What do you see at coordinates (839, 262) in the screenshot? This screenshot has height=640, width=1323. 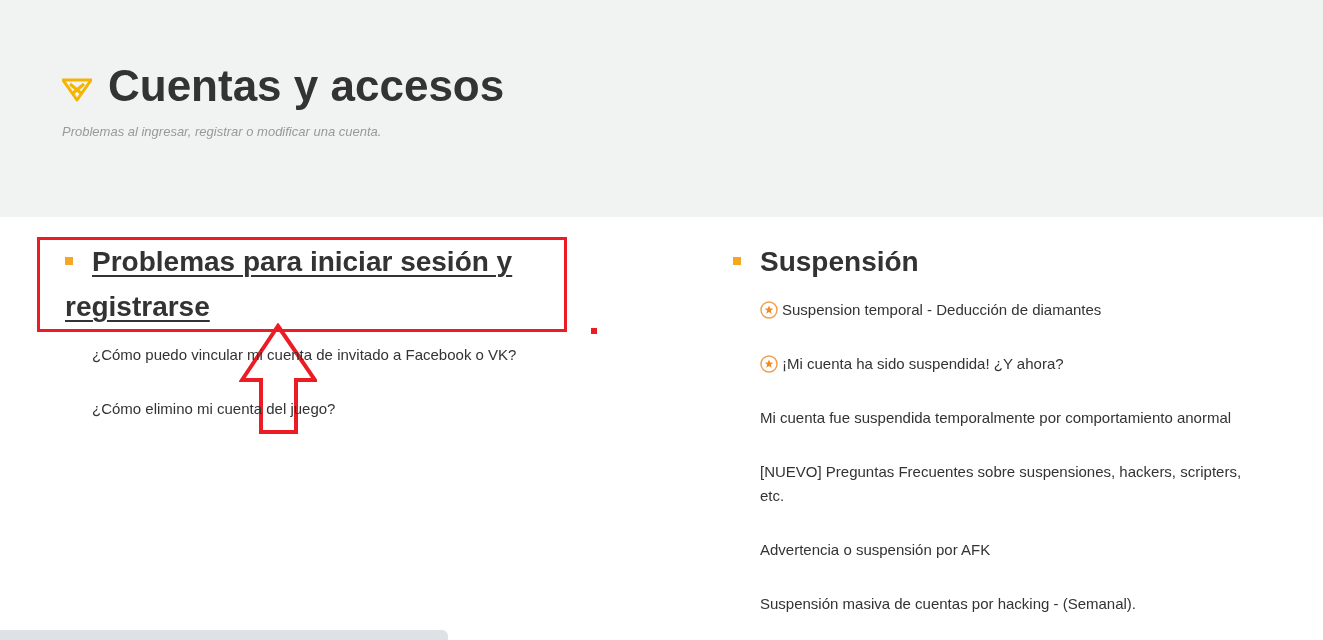 I see `section-title: Suspensión` at bounding box center [839, 262].